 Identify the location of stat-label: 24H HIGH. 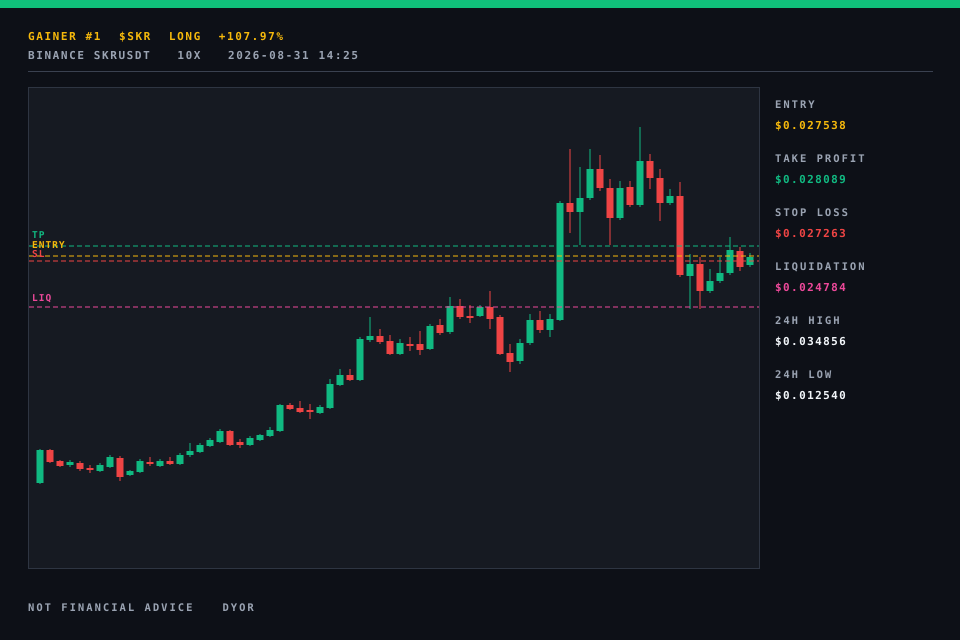
(809, 321).